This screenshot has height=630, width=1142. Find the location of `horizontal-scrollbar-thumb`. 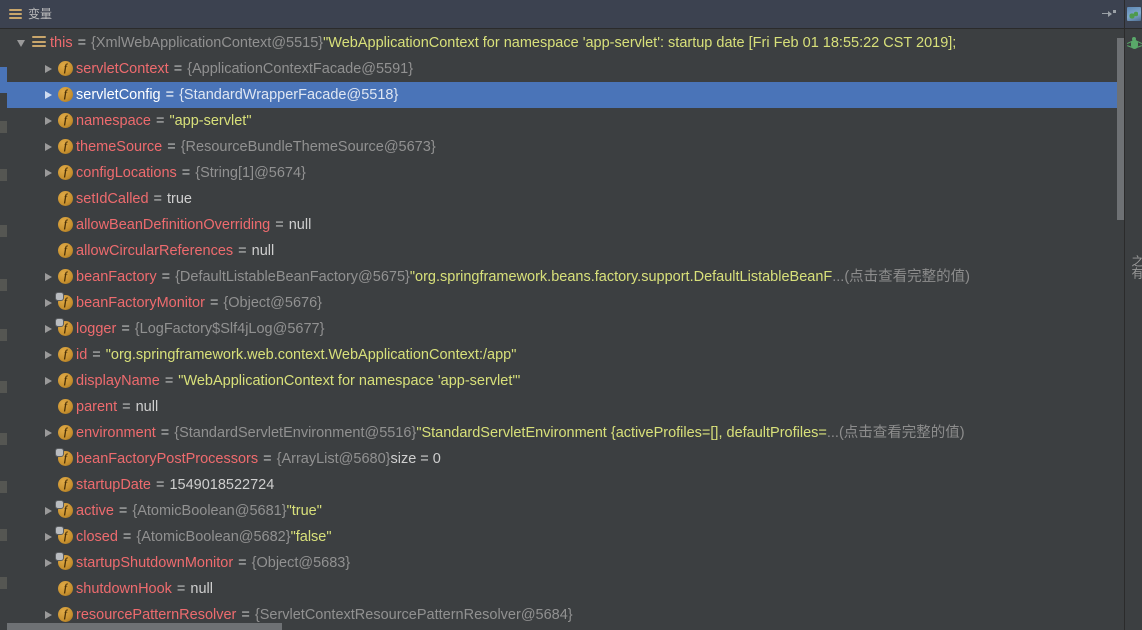

horizontal-scrollbar-thumb is located at coordinates (144, 626).